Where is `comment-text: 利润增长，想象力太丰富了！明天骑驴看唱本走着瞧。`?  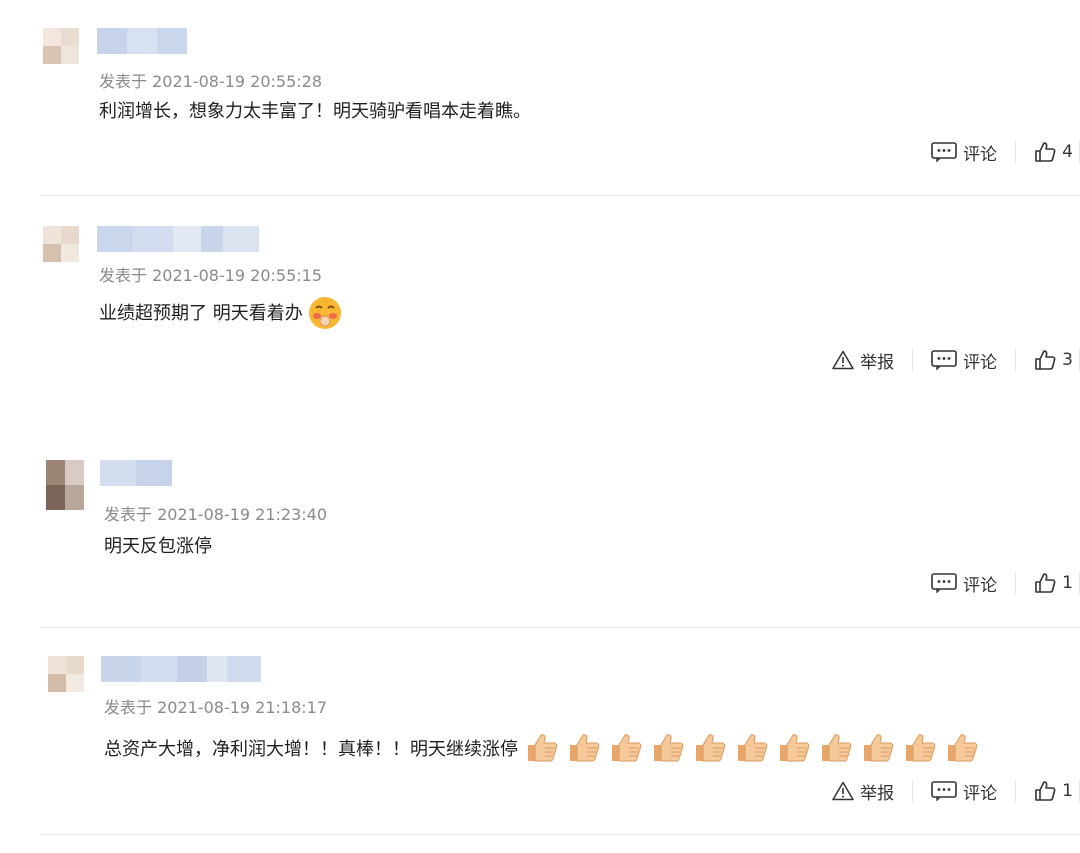
comment-text: 利润增长，想象力太丰富了！明天骑驴看唱本走着瞧。 is located at coordinates (315, 110).